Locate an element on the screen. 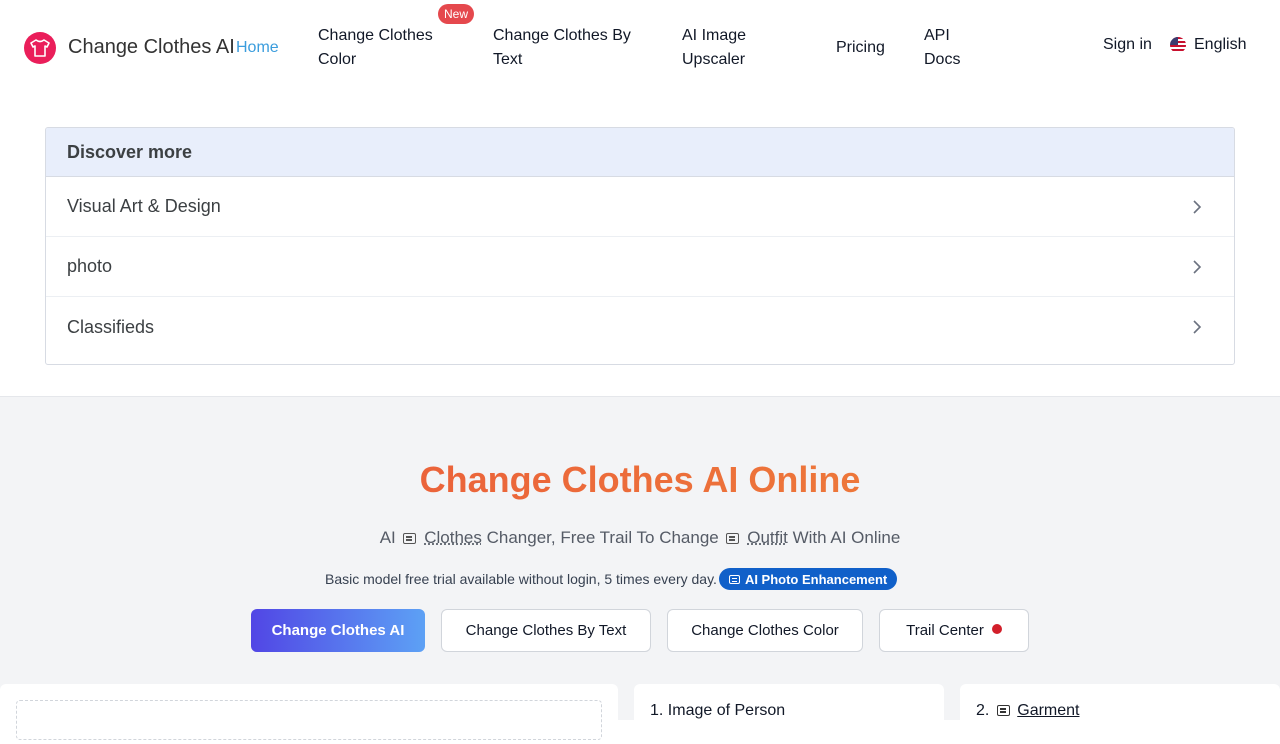  discover-item-label: photo is located at coordinates (90, 266).